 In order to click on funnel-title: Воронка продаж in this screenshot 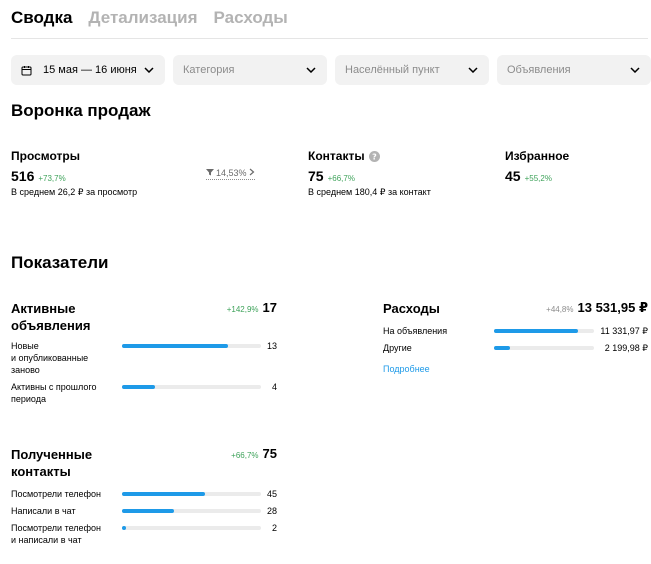, I will do `click(81, 110)`.